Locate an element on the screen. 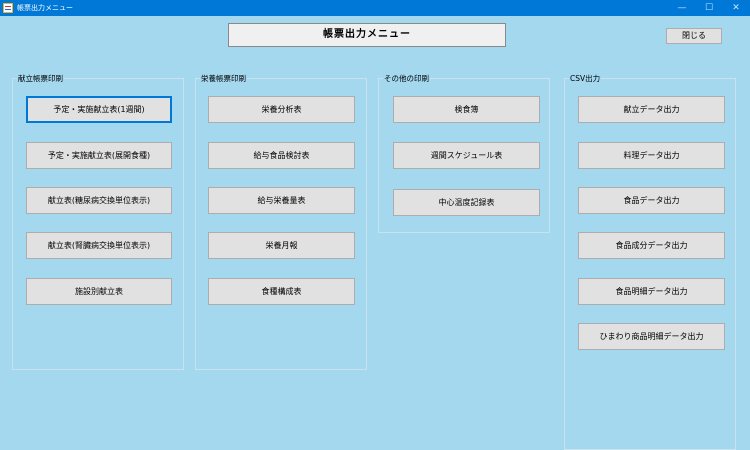  window-title: 帳票出力メニュー is located at coordinates (45, 8).